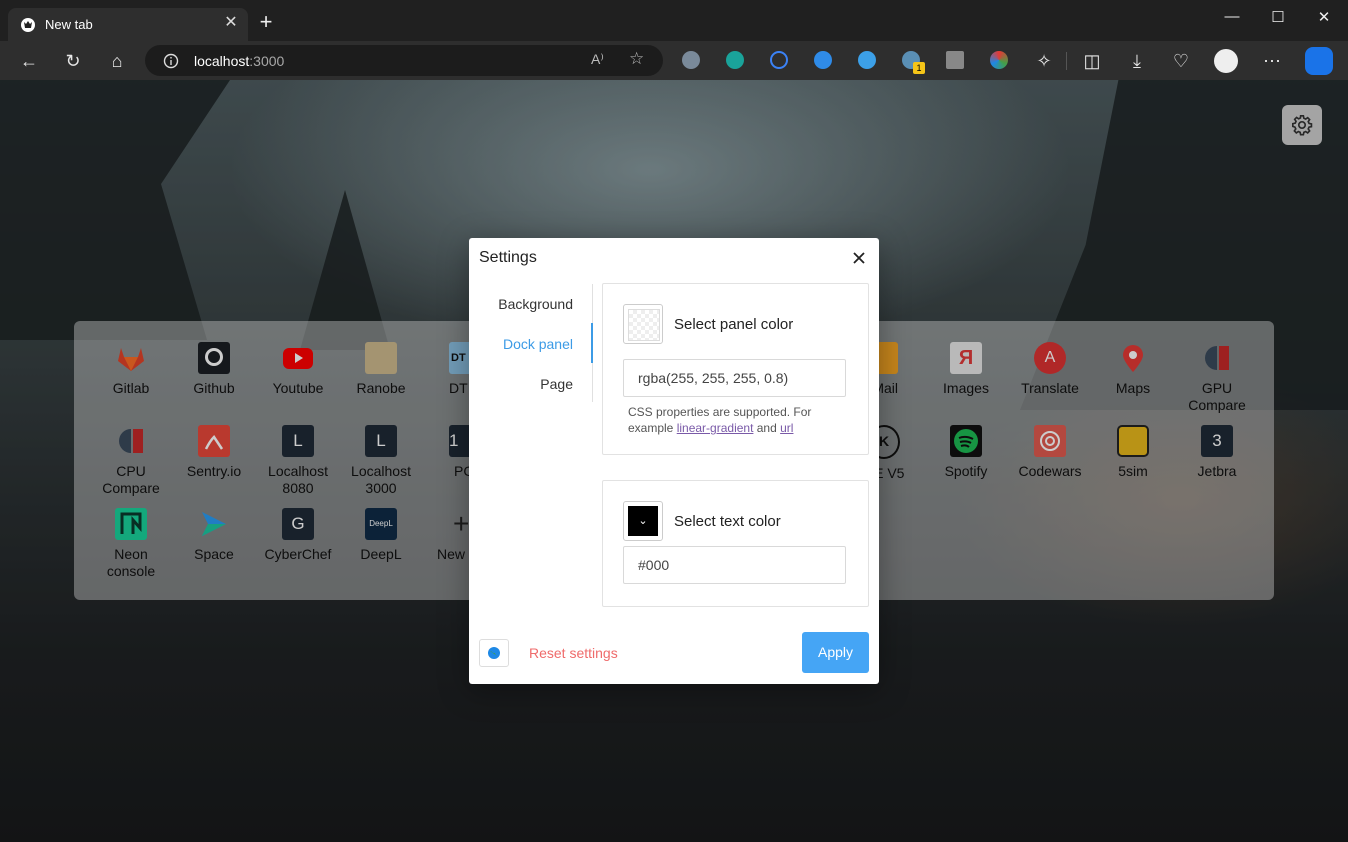 This screenshot has width=1348, height=842. What do you see at coordinates (239, 61) in the screenshot?
I see `url-text: localhost:3000` at bounding box center [239, 61].